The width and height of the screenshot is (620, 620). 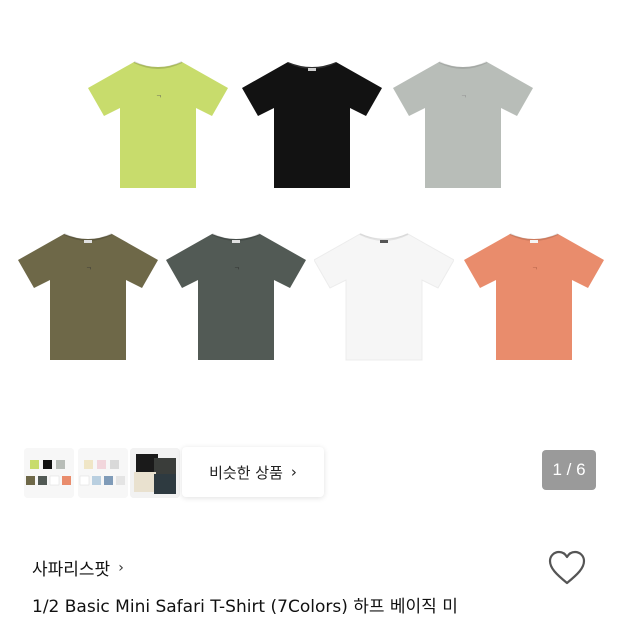 What do you see at coordinates (384, 297) in the screenshot?
I see `tshirt-image-white` at bounding box center [384, 297].